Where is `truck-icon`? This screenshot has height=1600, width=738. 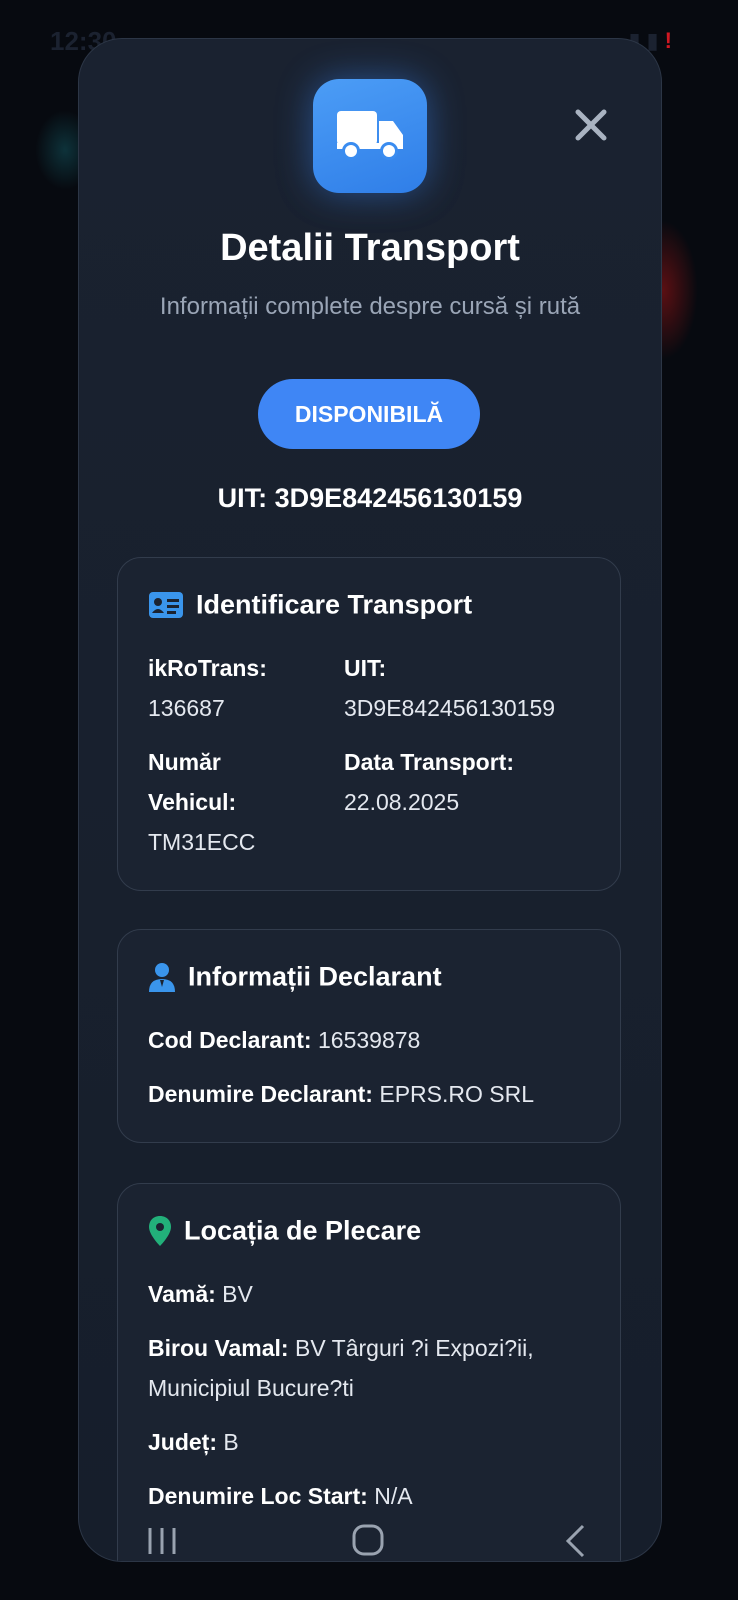 truck-icon is located at coordinates (370, 135).